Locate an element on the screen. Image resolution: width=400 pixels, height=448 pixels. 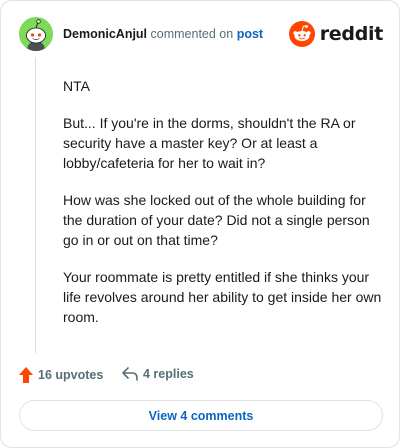
upvote-count: 16 upvotes is located at coordinates (71, 375).